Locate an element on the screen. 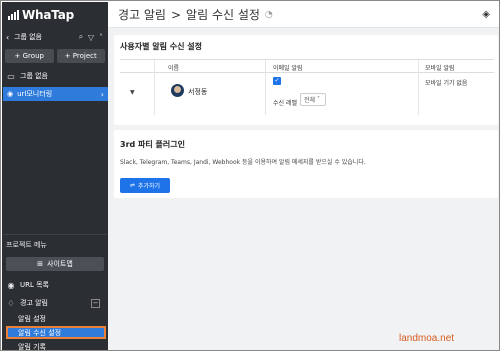 The width and height of the screenshot is (500, 351). sidebar-item-folder: ▭ 그룹 없음 is located at coordinates (56, 76).